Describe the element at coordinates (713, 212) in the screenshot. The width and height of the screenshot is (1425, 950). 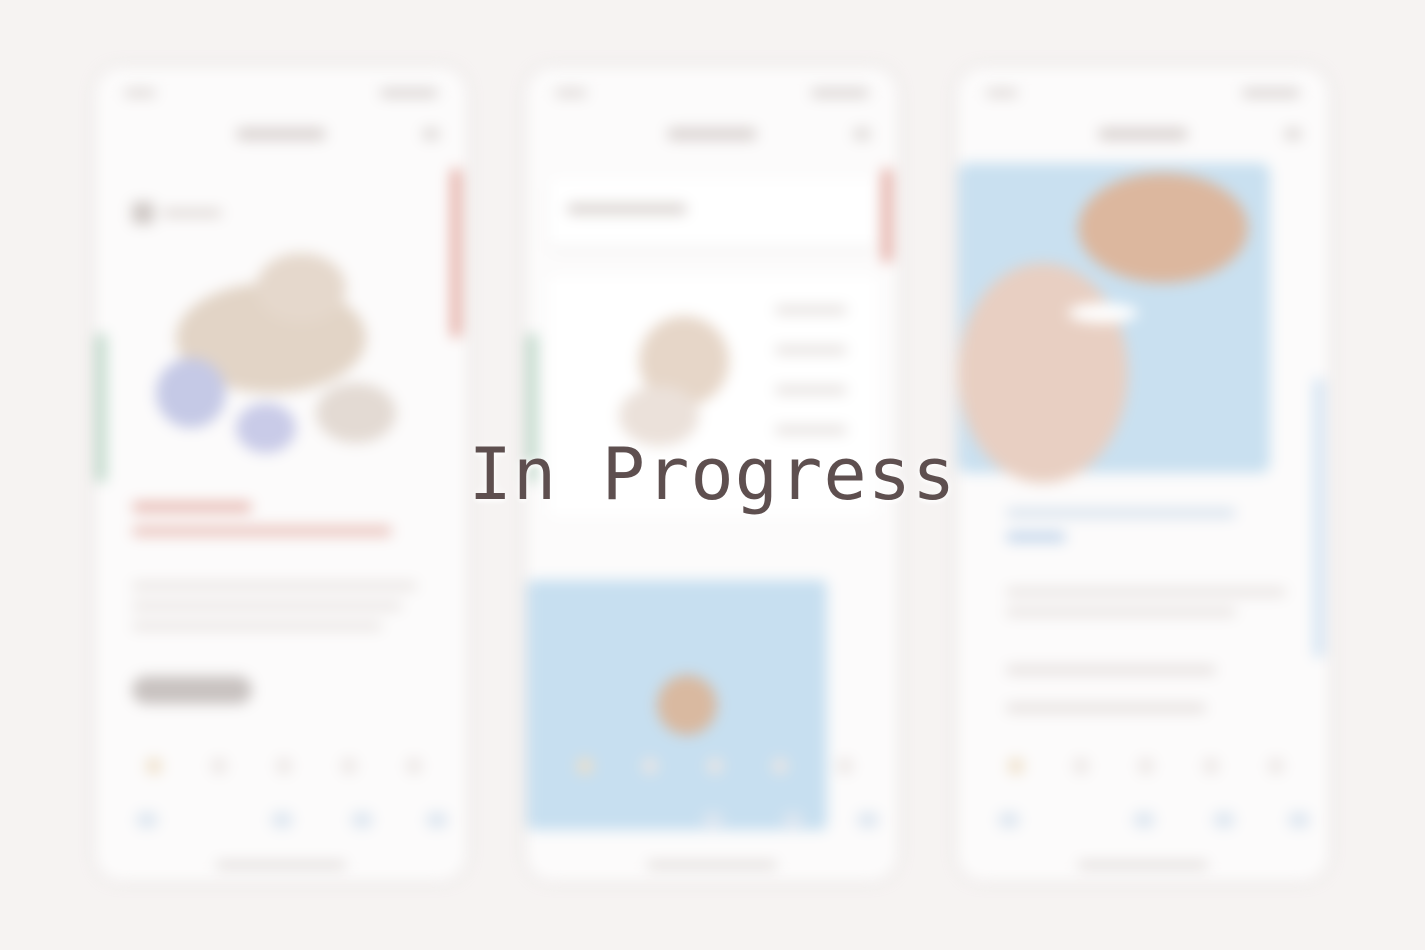
I see `info-card` at that location.